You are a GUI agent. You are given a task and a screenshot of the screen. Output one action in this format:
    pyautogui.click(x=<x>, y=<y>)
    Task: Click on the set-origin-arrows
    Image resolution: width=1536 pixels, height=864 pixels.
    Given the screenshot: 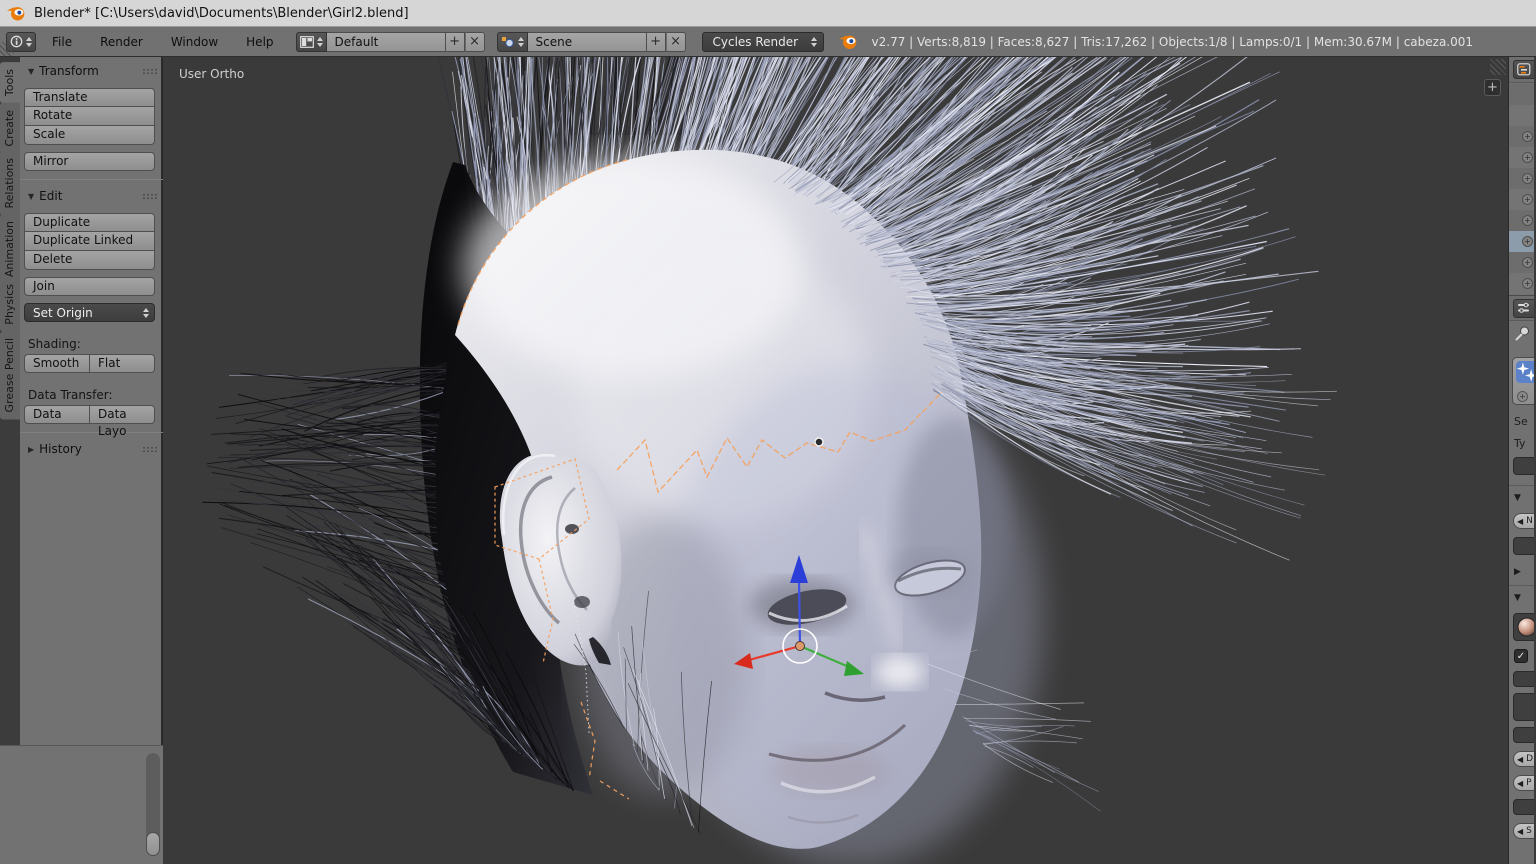 What is the action you would take?
    pyautogui.click(x=146, y=312)
    